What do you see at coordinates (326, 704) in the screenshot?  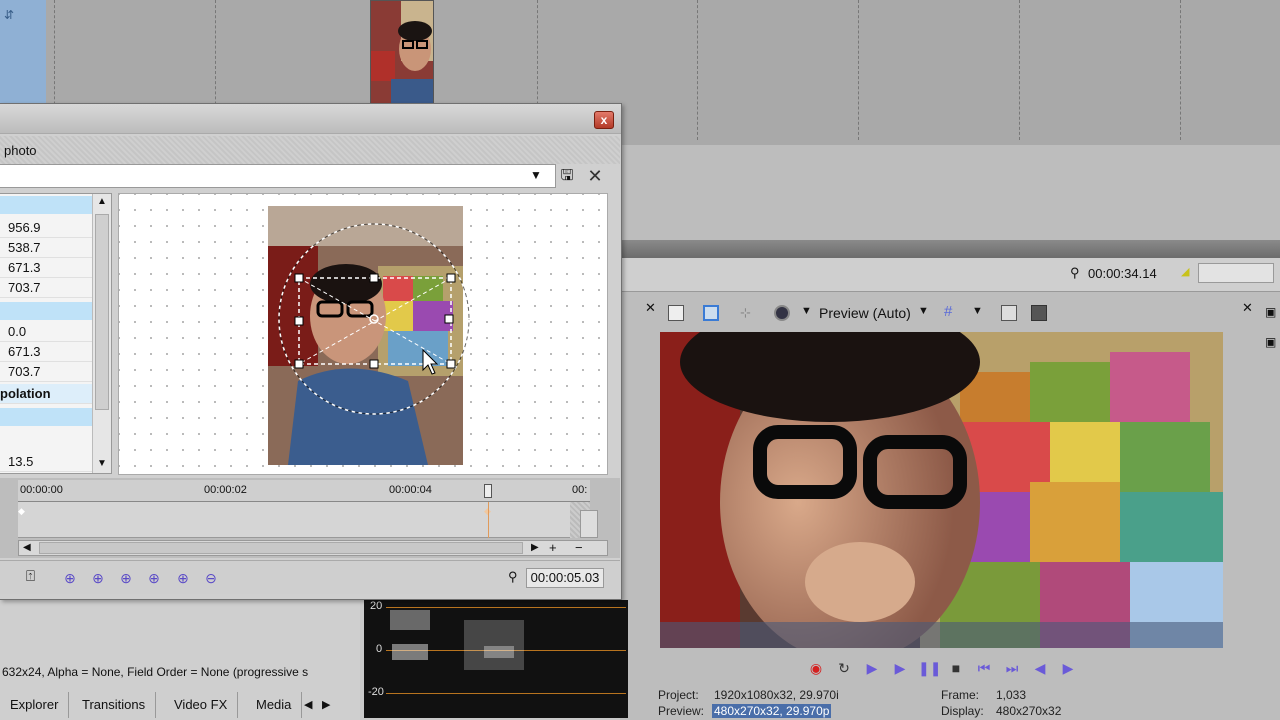 I see `tab-scroll-right-icon: ▶` at bounding box center [326, 704].